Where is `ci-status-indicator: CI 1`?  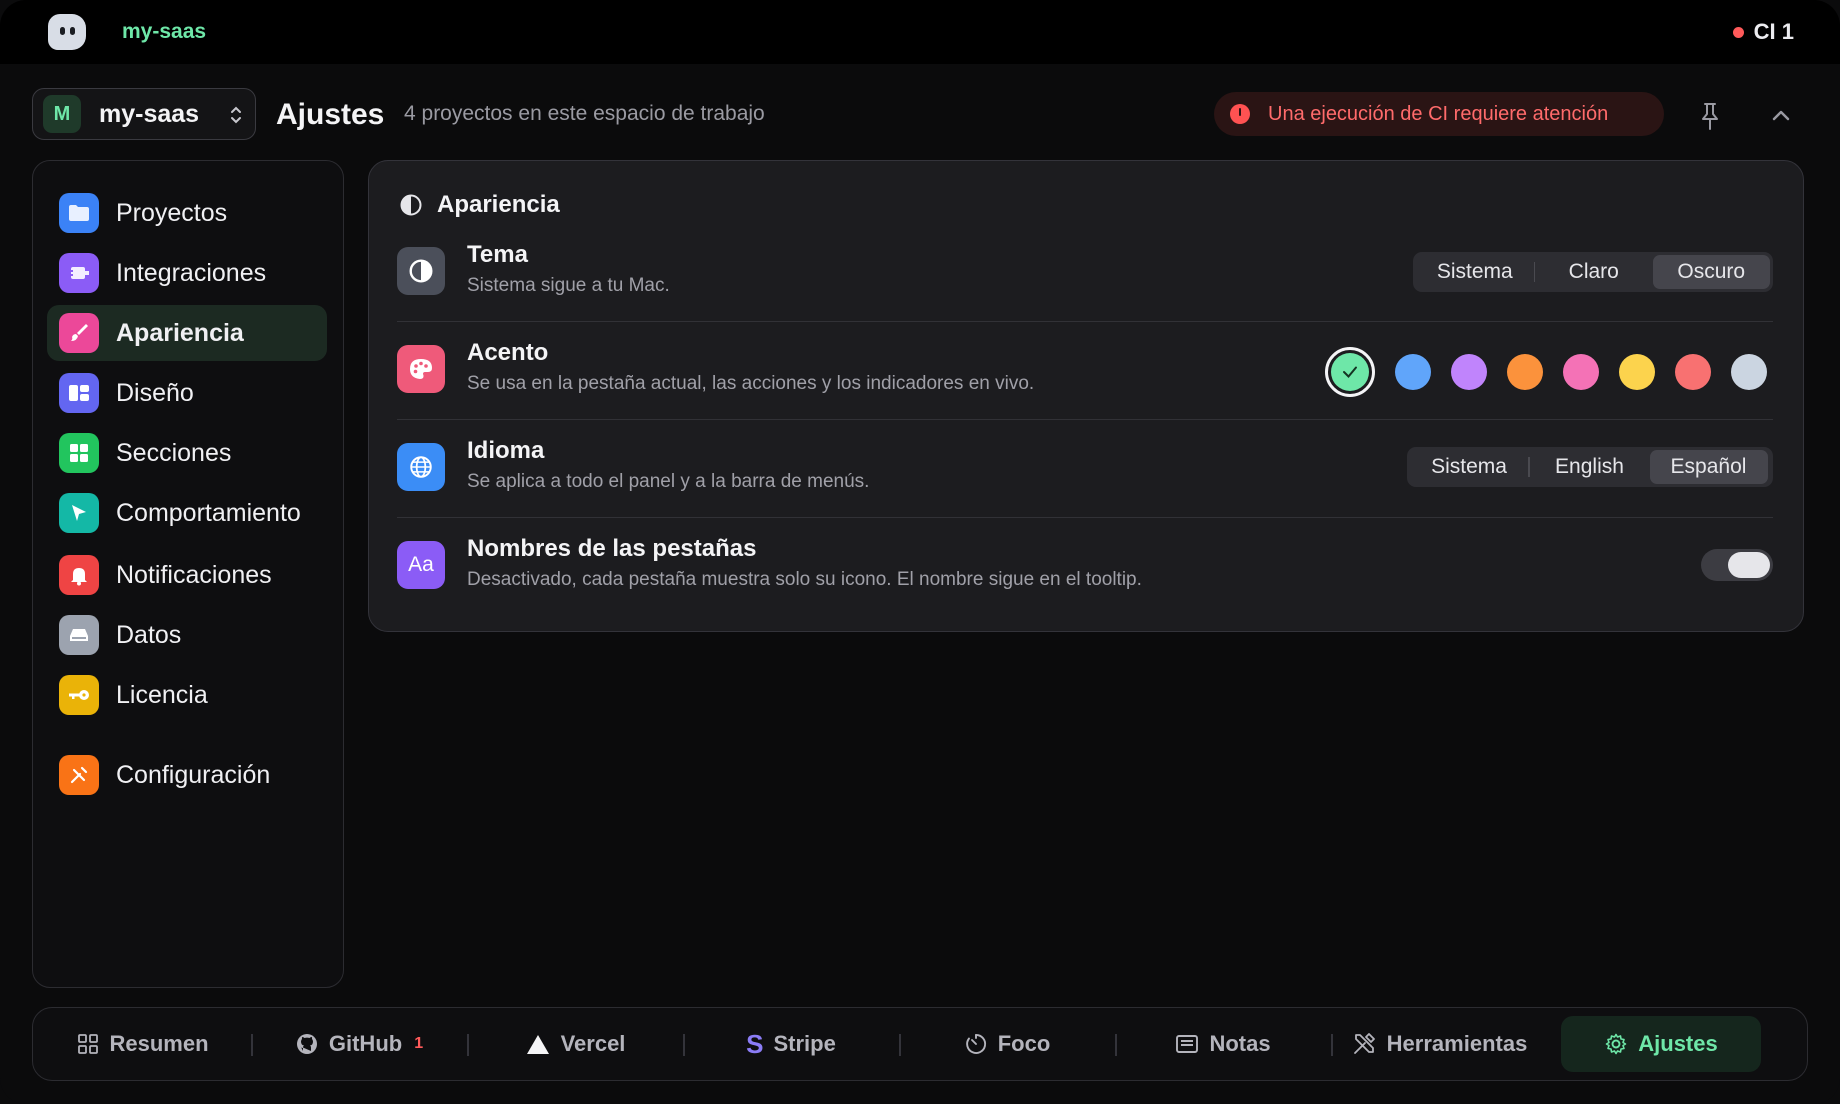
ci-status-indicator: CI 1 is located at coordinates (1763, 32).